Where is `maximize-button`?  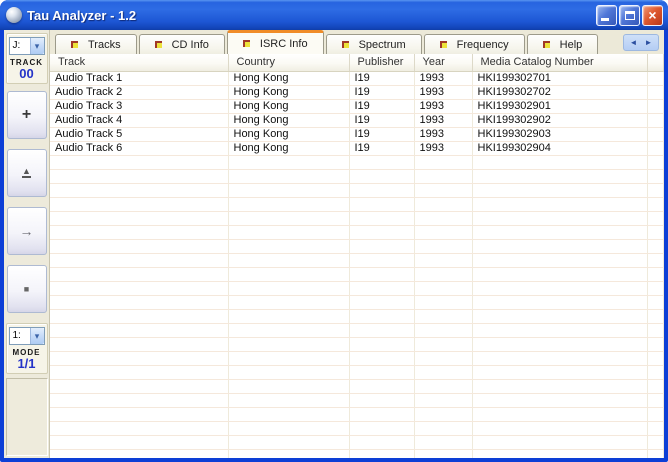
maximize-button is located at coordinates (629, 15).